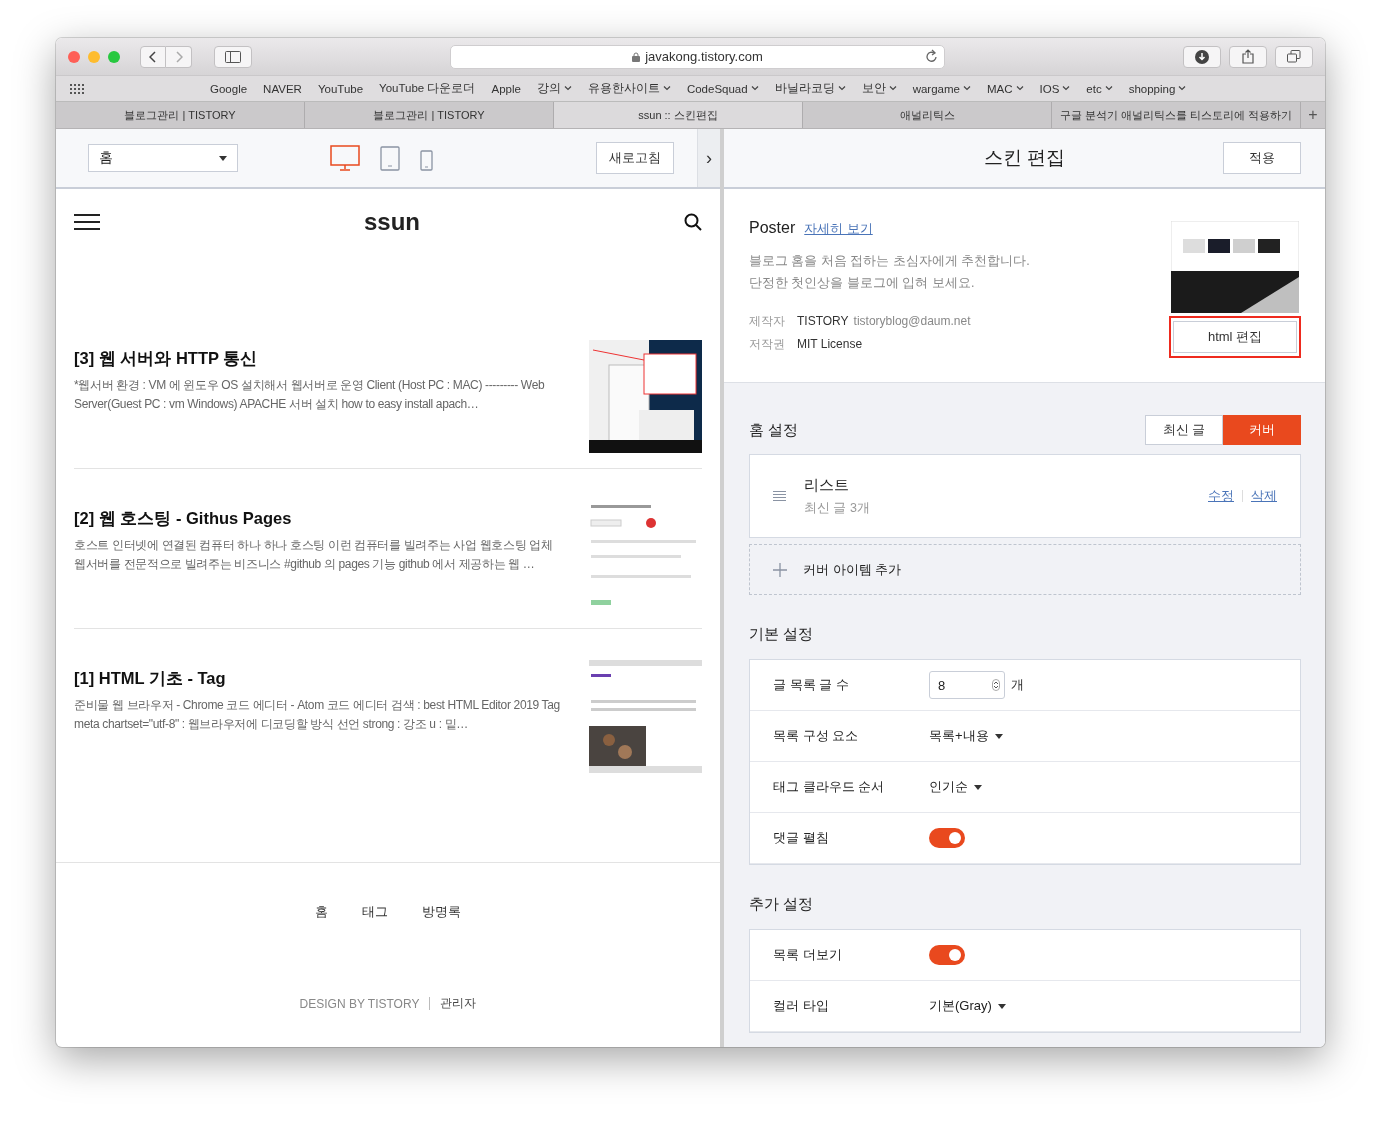  Describe the element at coordinates (912, 321) in the screenshot. I see `maker-email: tistoryblog@daum.net` at that location.